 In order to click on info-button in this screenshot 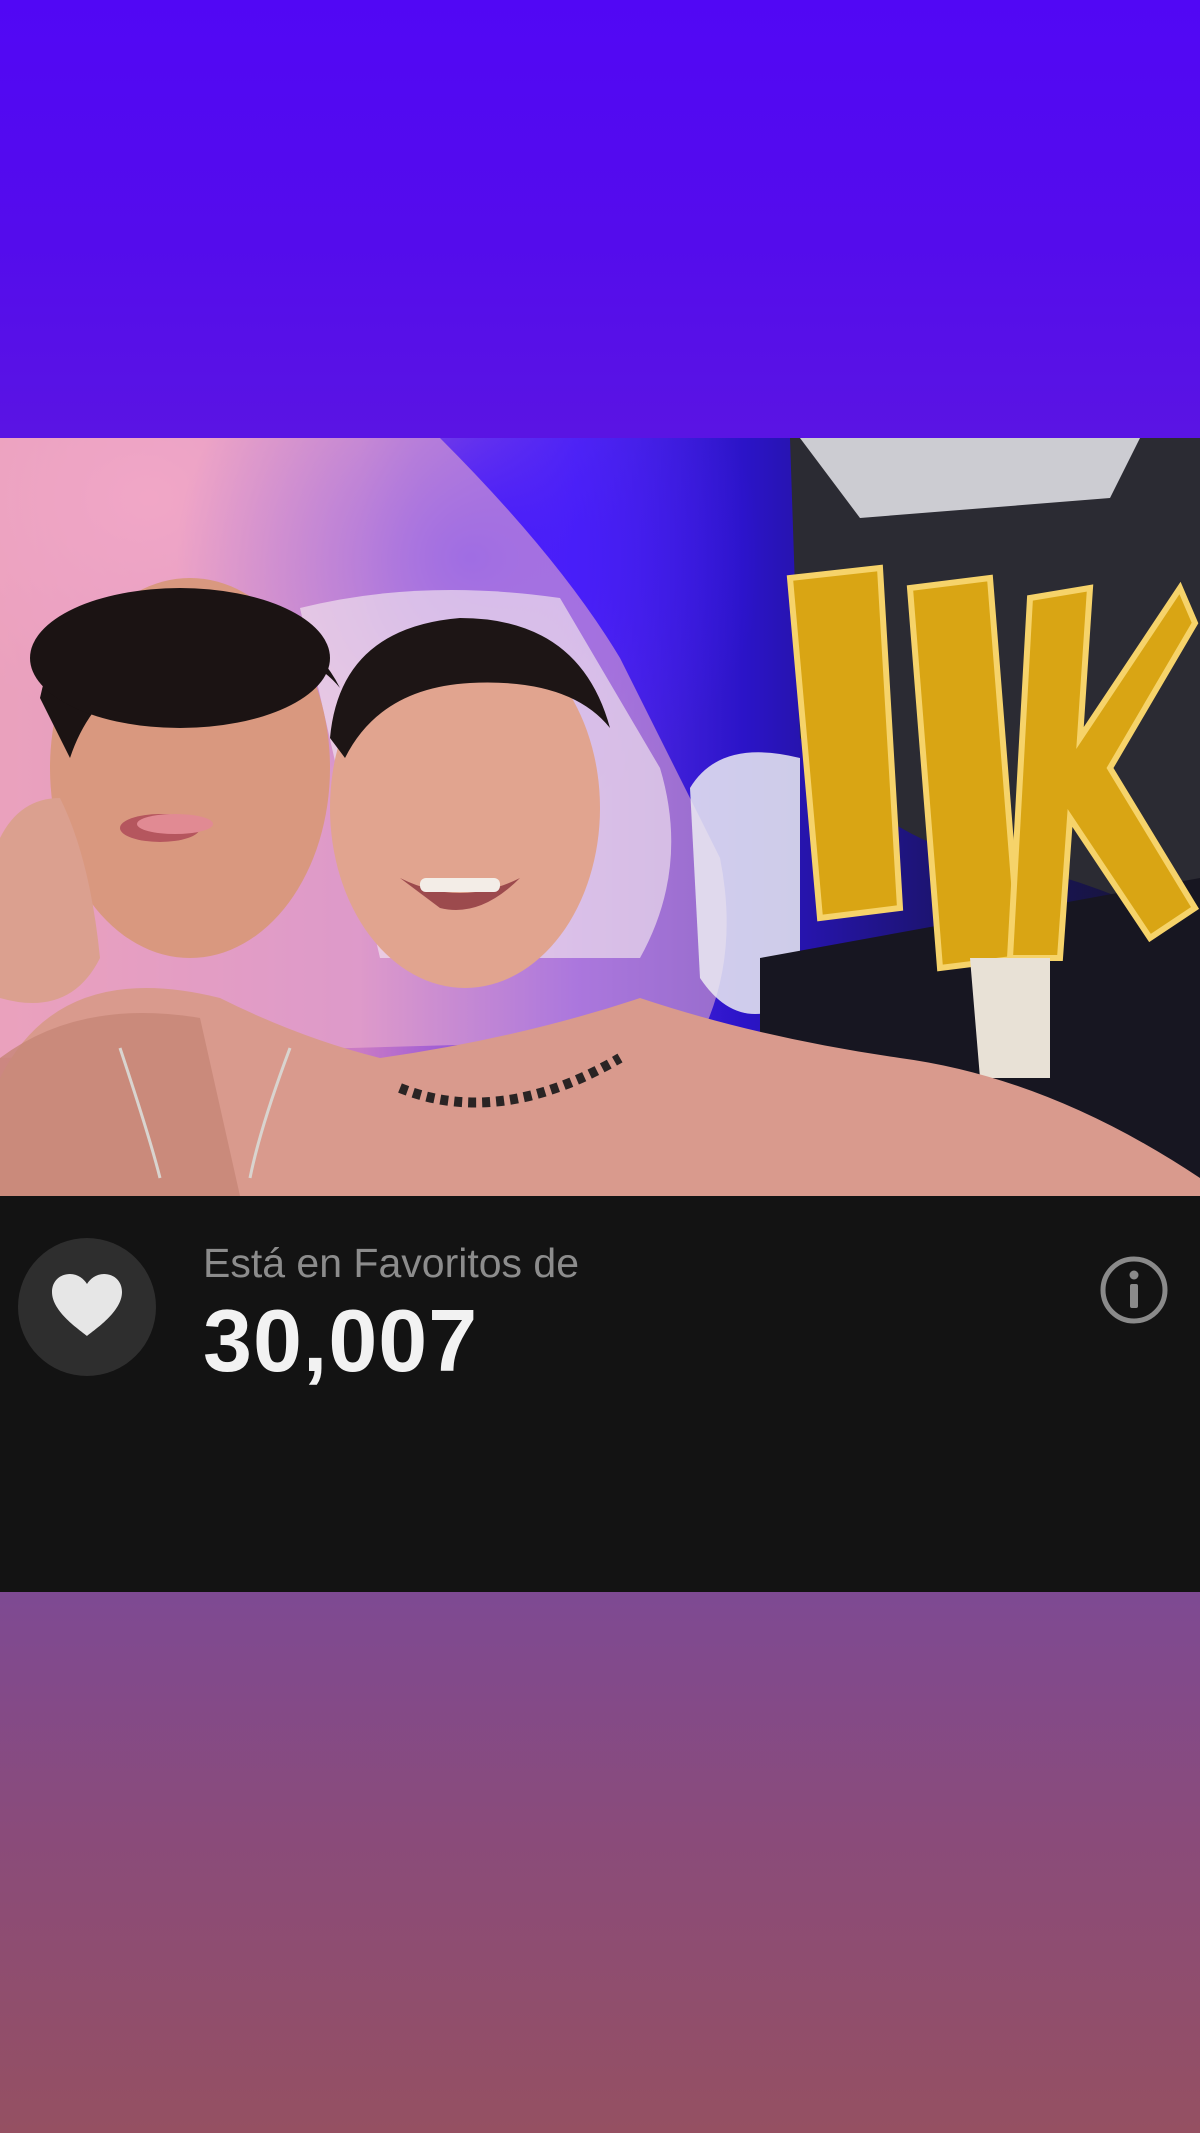, I will do `click(1134, 1290)`.